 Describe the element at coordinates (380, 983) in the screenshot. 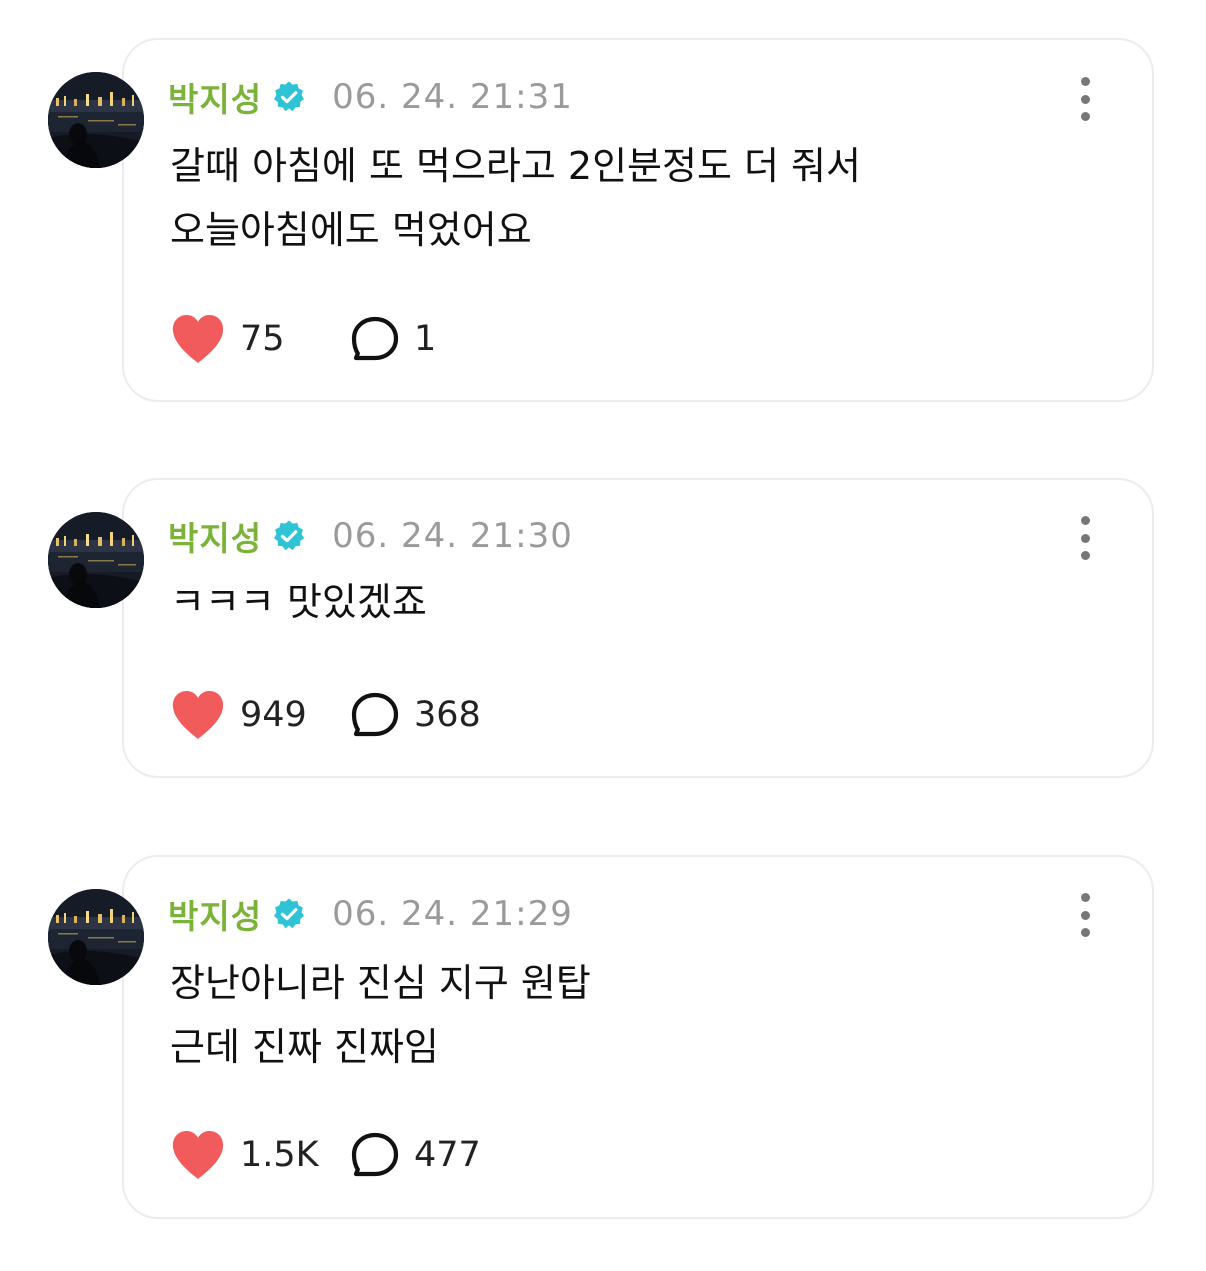

I see `comment-line: 장난아니라 진심 지구 원탑` at that location.